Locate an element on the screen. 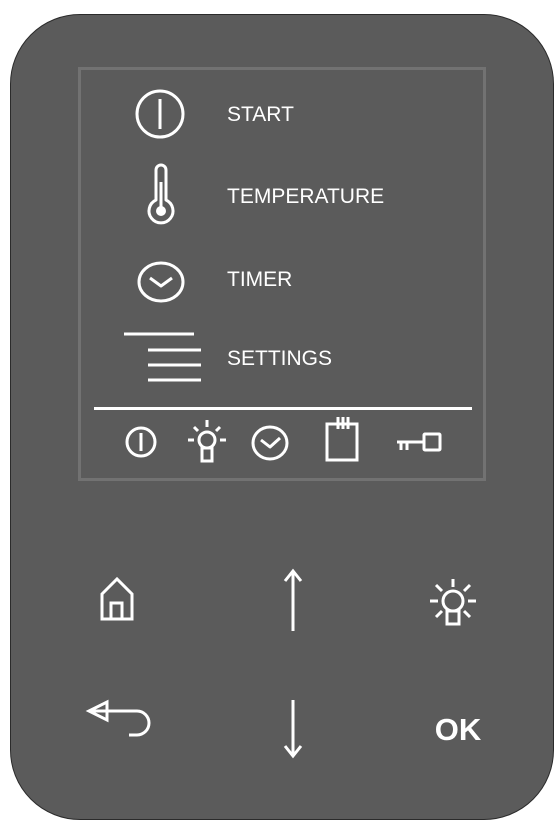 Image resolution: width=555 pixels, height=821 pixels. key-lock-status-icon is located at coordinates (420, 445).